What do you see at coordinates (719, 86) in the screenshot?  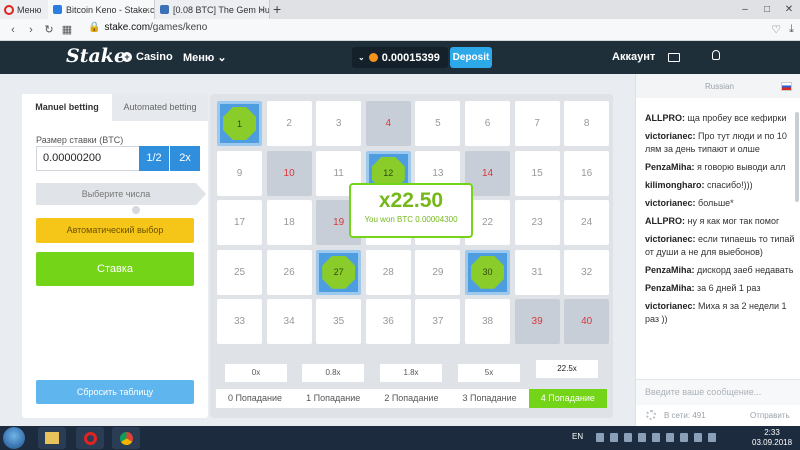 I see `chat-language: Russian` at bounding box center [719, 86].